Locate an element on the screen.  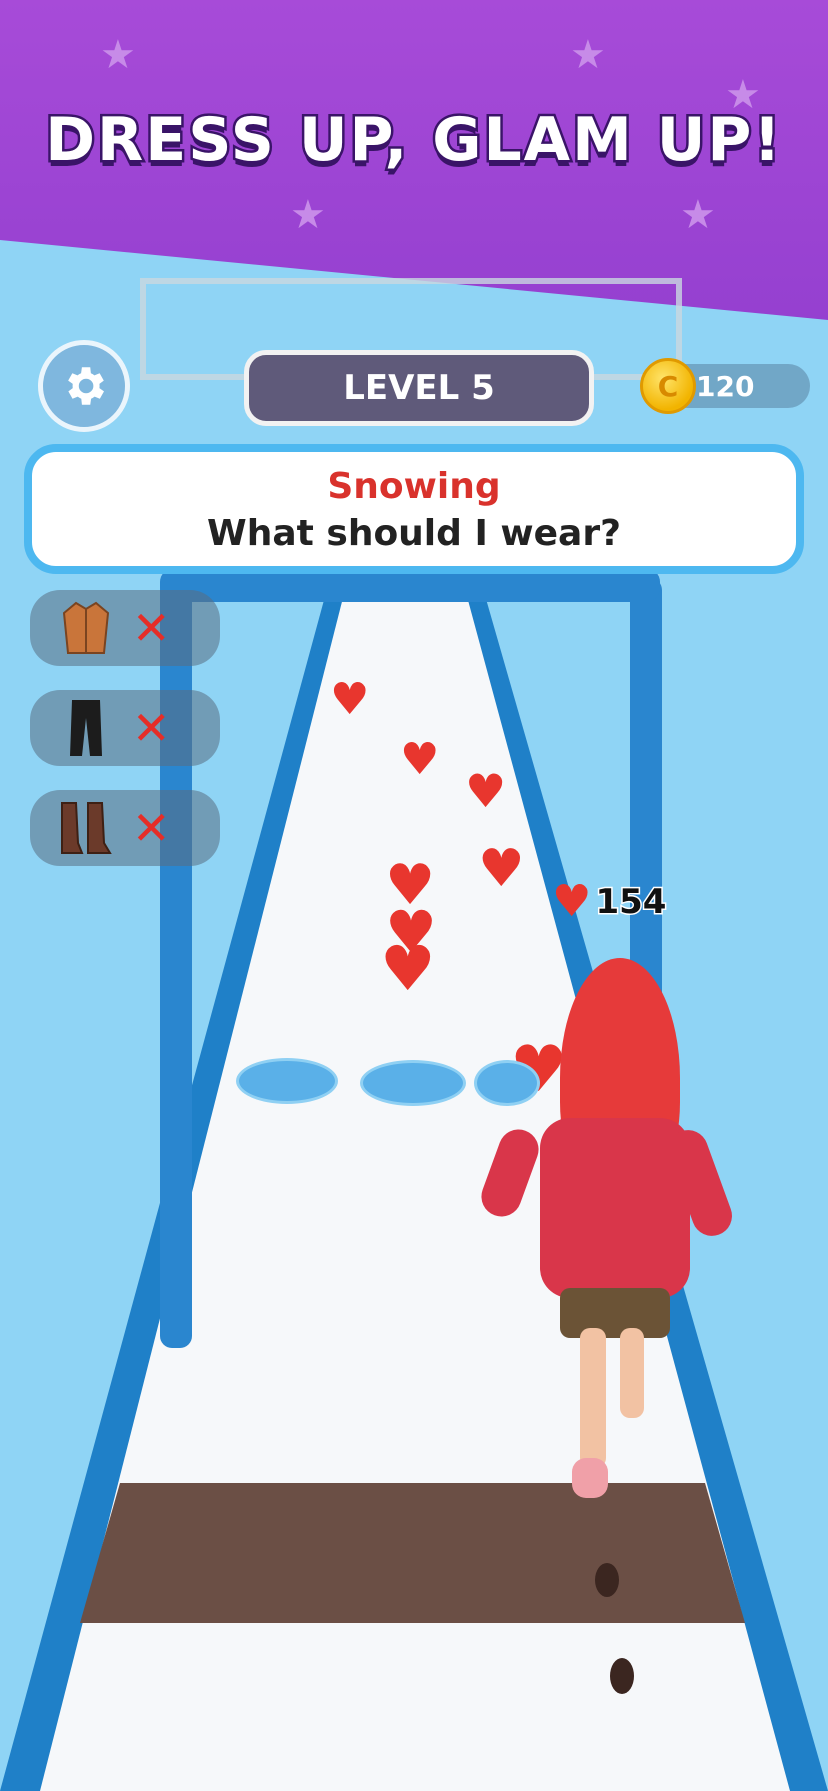
settings-button is located at coordinates (84, 386).